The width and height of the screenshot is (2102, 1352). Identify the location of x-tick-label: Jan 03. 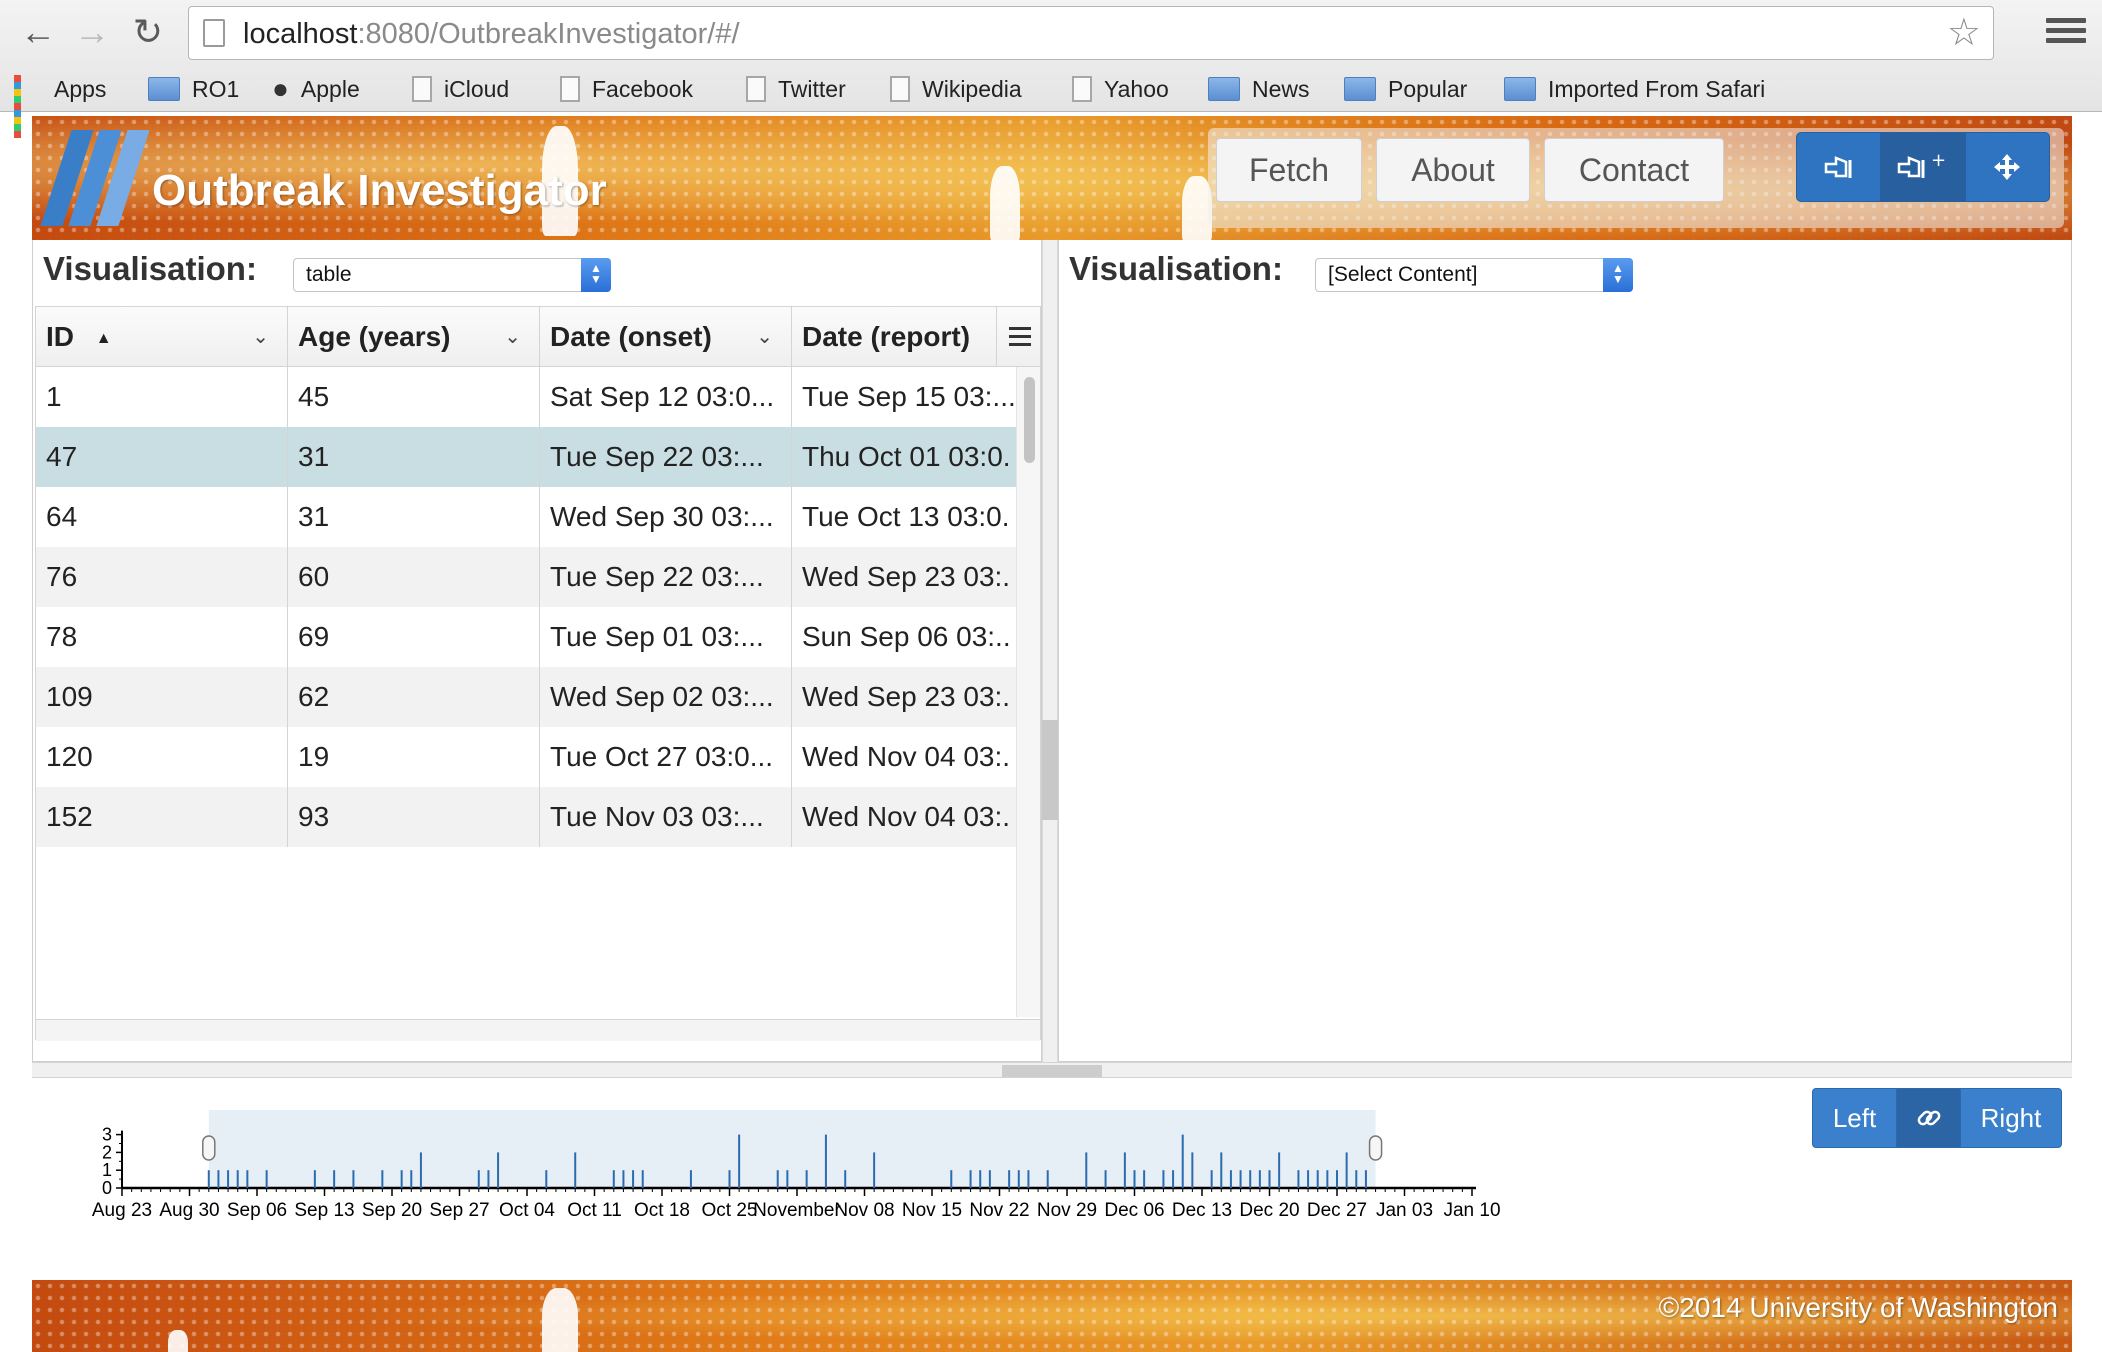
(1404, 1210).